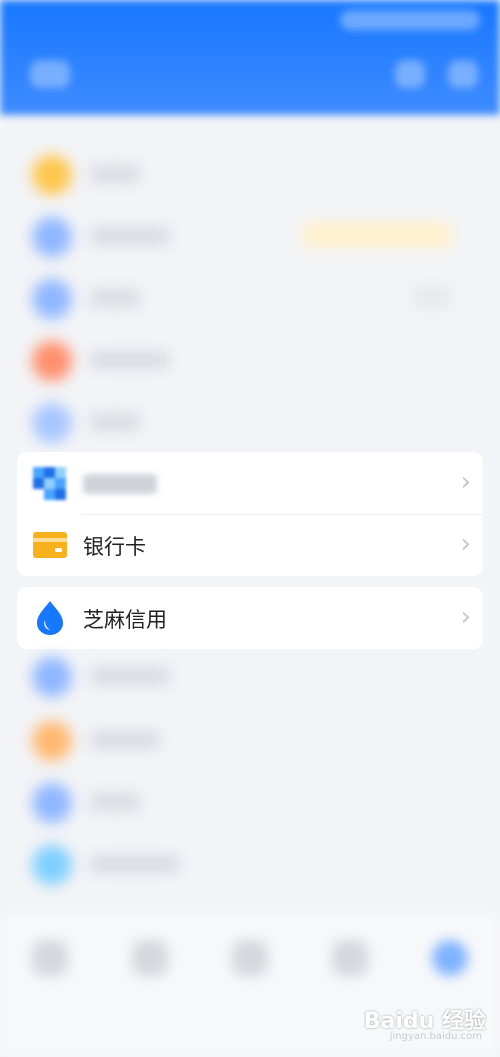 The width and height of the screenshot is (500, 1057). I want to click on menu-item-blurred: ›, so click(250, 483).